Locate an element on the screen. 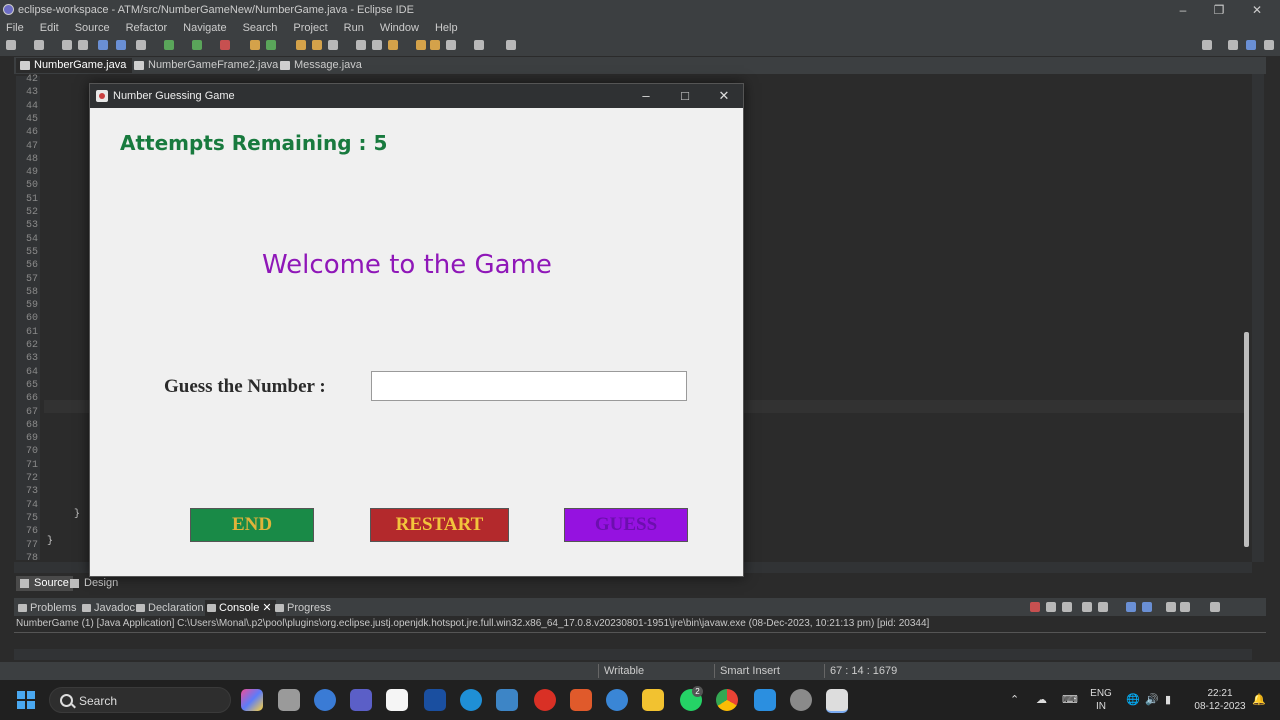 The image size is (1280, 720). open-perspective-icon is located at coordinates (1233, 45).